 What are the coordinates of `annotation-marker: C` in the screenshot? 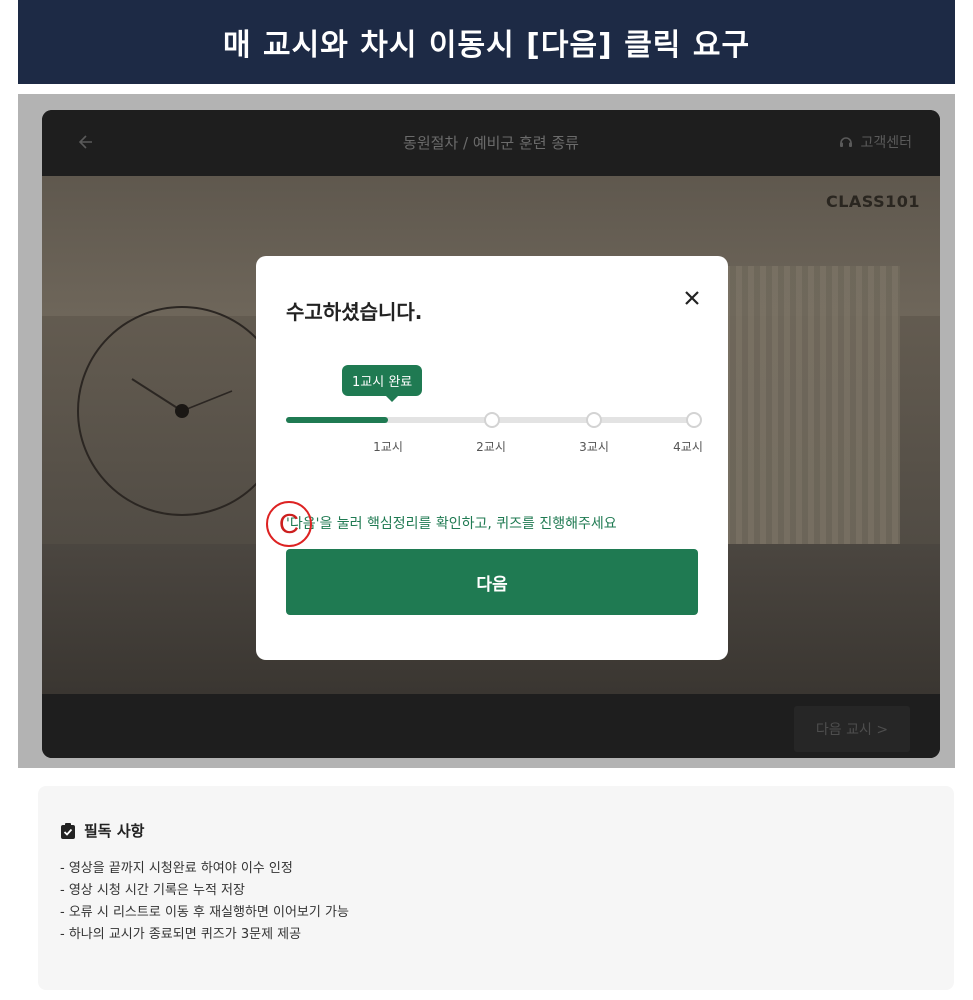 It's located at (289, 524).